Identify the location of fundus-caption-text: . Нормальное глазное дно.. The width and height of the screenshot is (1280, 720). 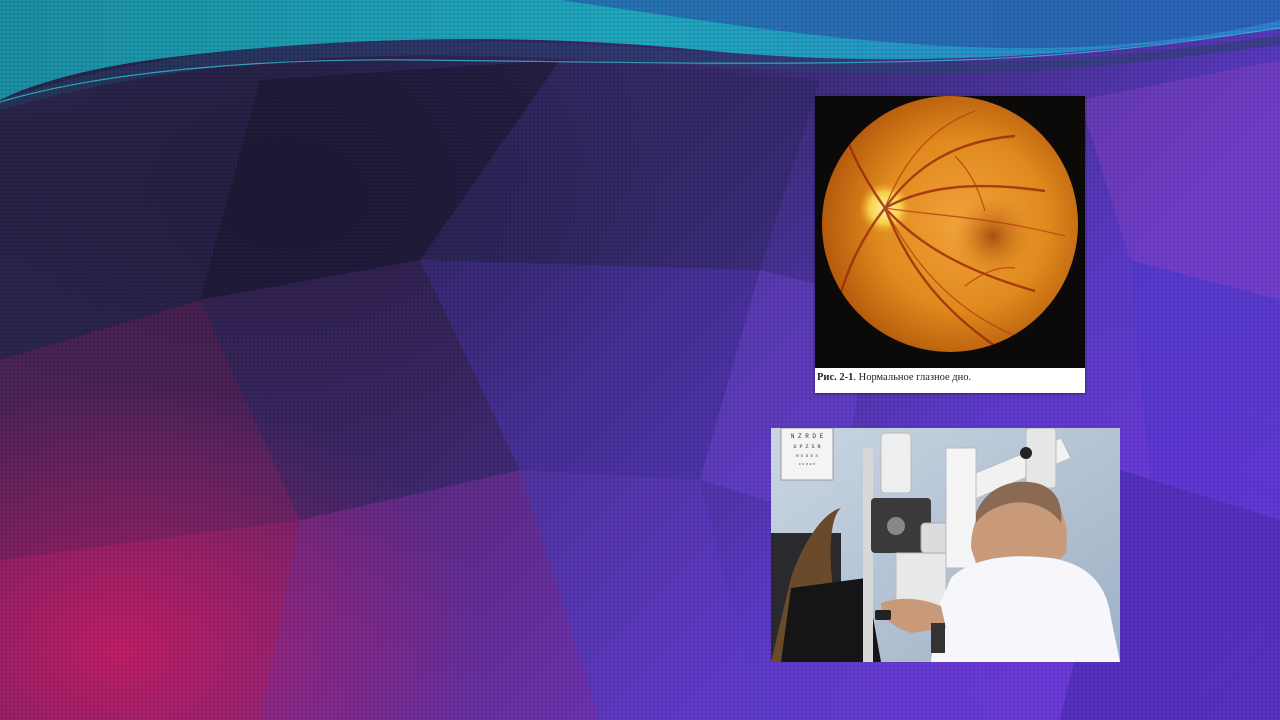
(912, 377).